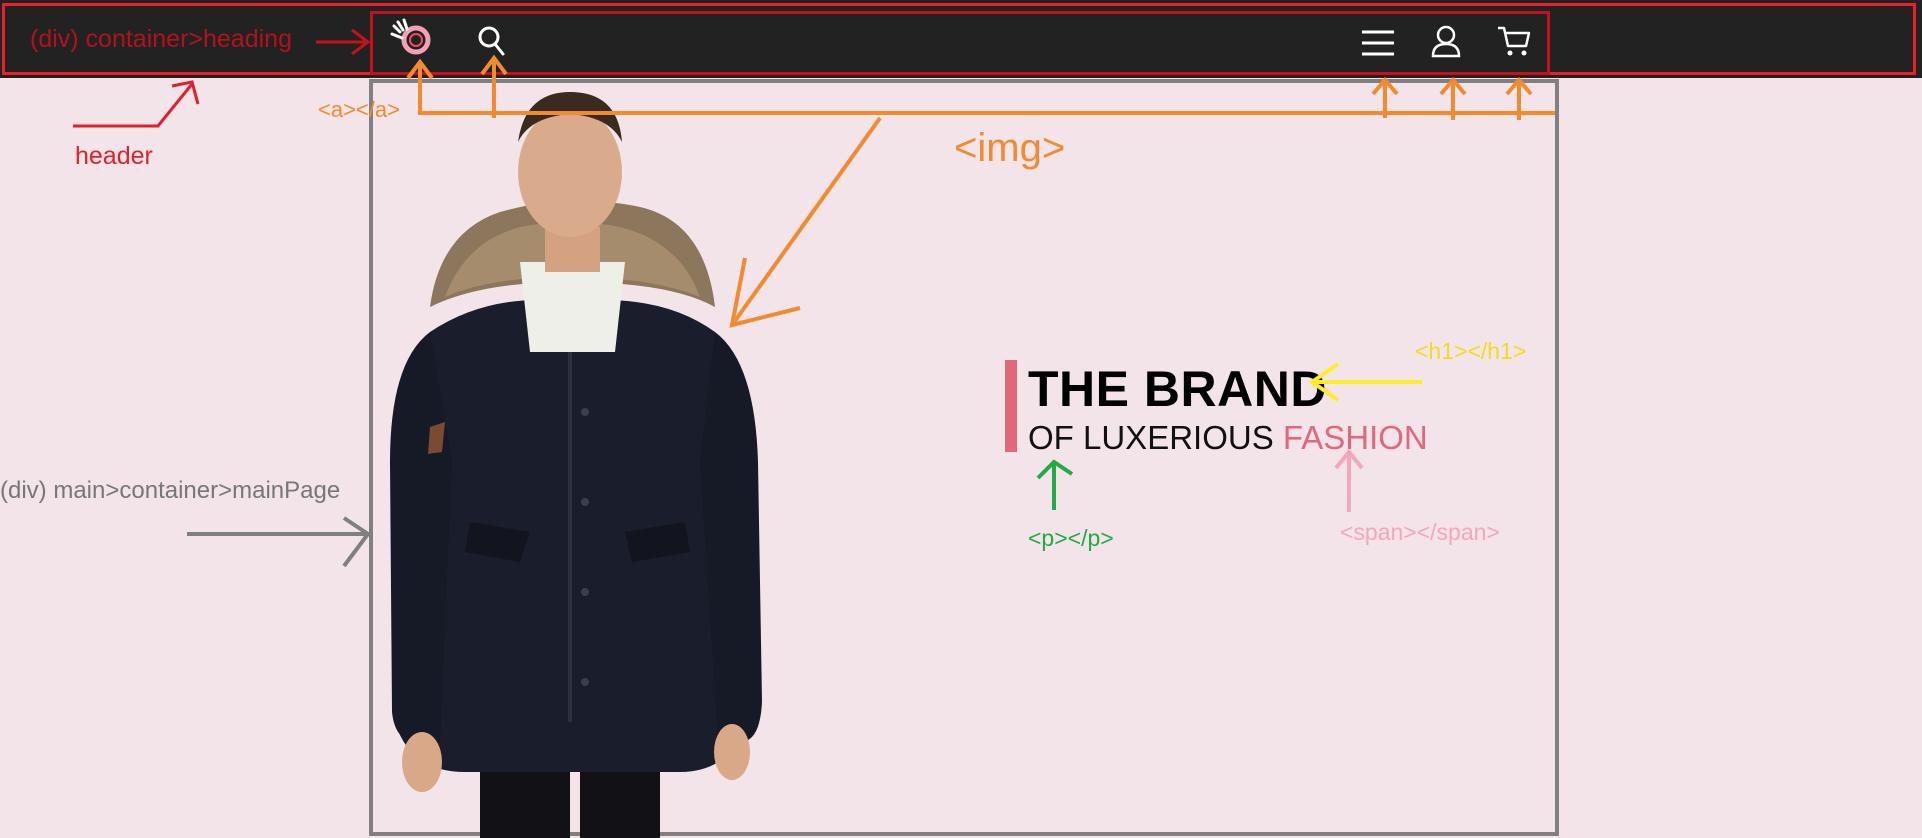 This screenshot has height=838, width=1922. Describe the element at coordinates (1420, 532) in the screenshot. I see `annotation-span-label: <span></span>` at that location.